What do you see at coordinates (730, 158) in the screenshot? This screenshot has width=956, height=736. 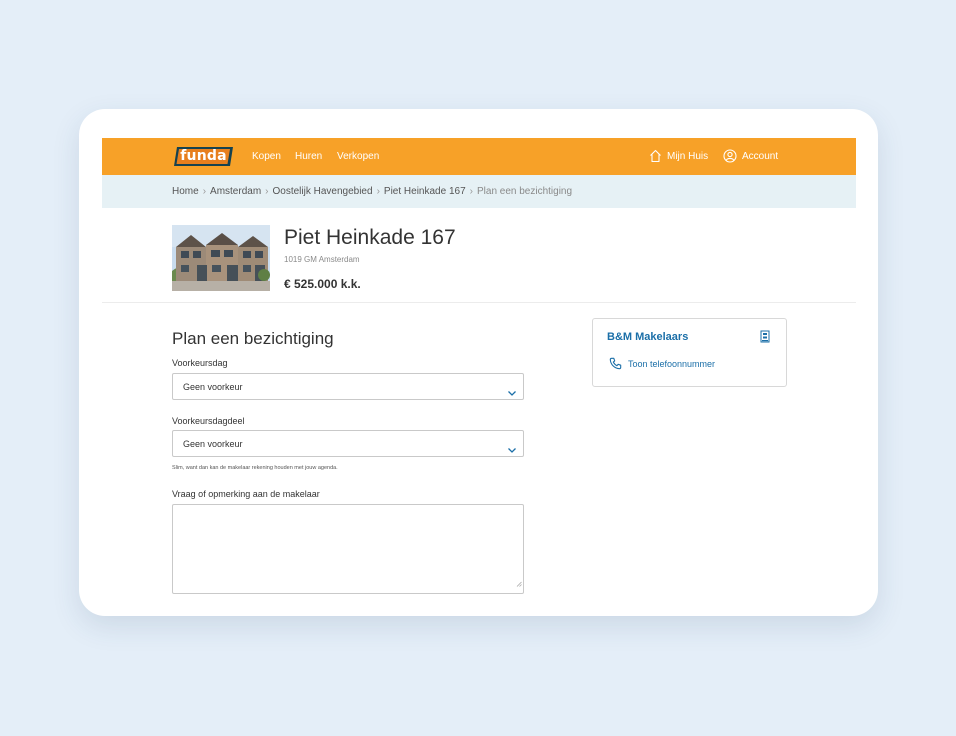 I see `account-icon` at bounding box center [730, 158].